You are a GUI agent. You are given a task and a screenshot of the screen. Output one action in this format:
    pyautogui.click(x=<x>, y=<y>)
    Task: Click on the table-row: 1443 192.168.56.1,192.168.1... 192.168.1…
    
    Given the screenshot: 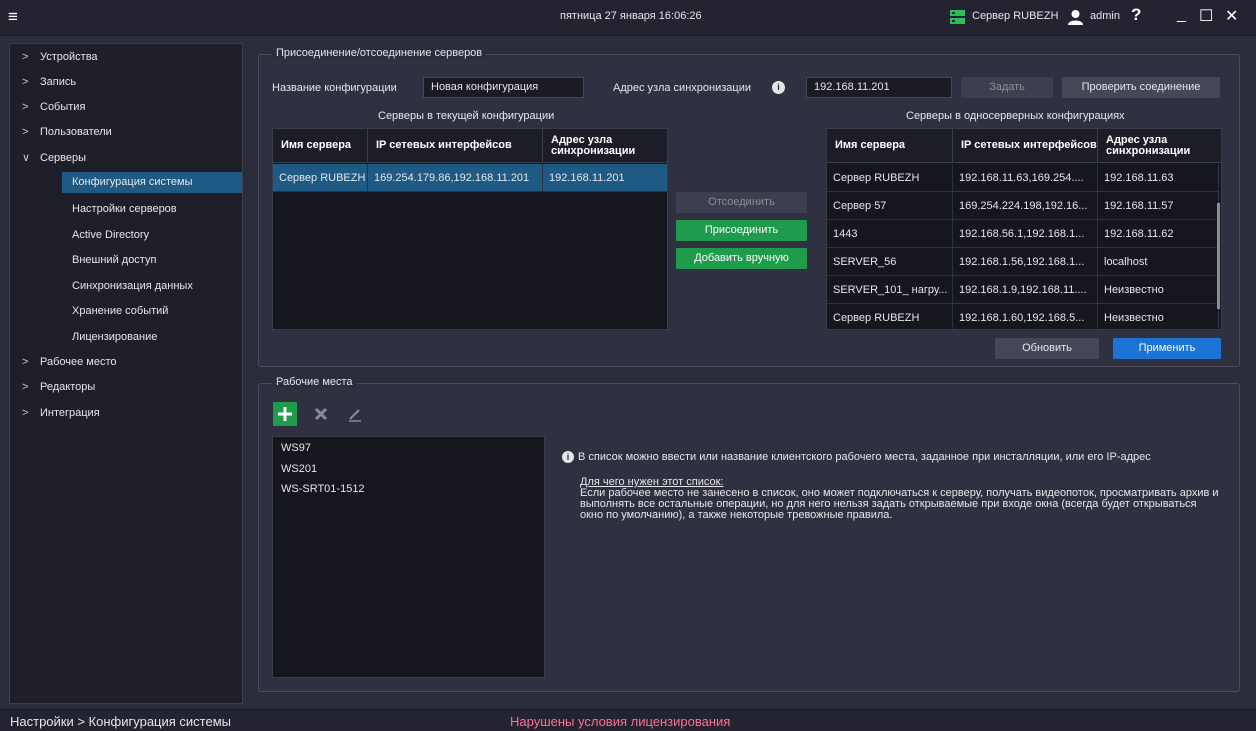 What is the action you would take?
    pyautogui.click(x=1023, y=234)
    